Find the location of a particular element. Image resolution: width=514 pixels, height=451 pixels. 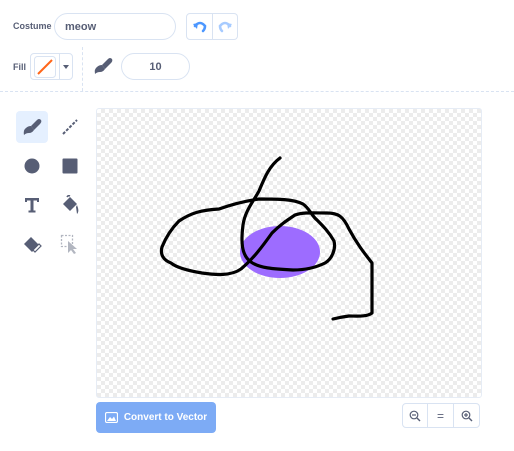

eraser-tool is located at coordinates (32, 244).